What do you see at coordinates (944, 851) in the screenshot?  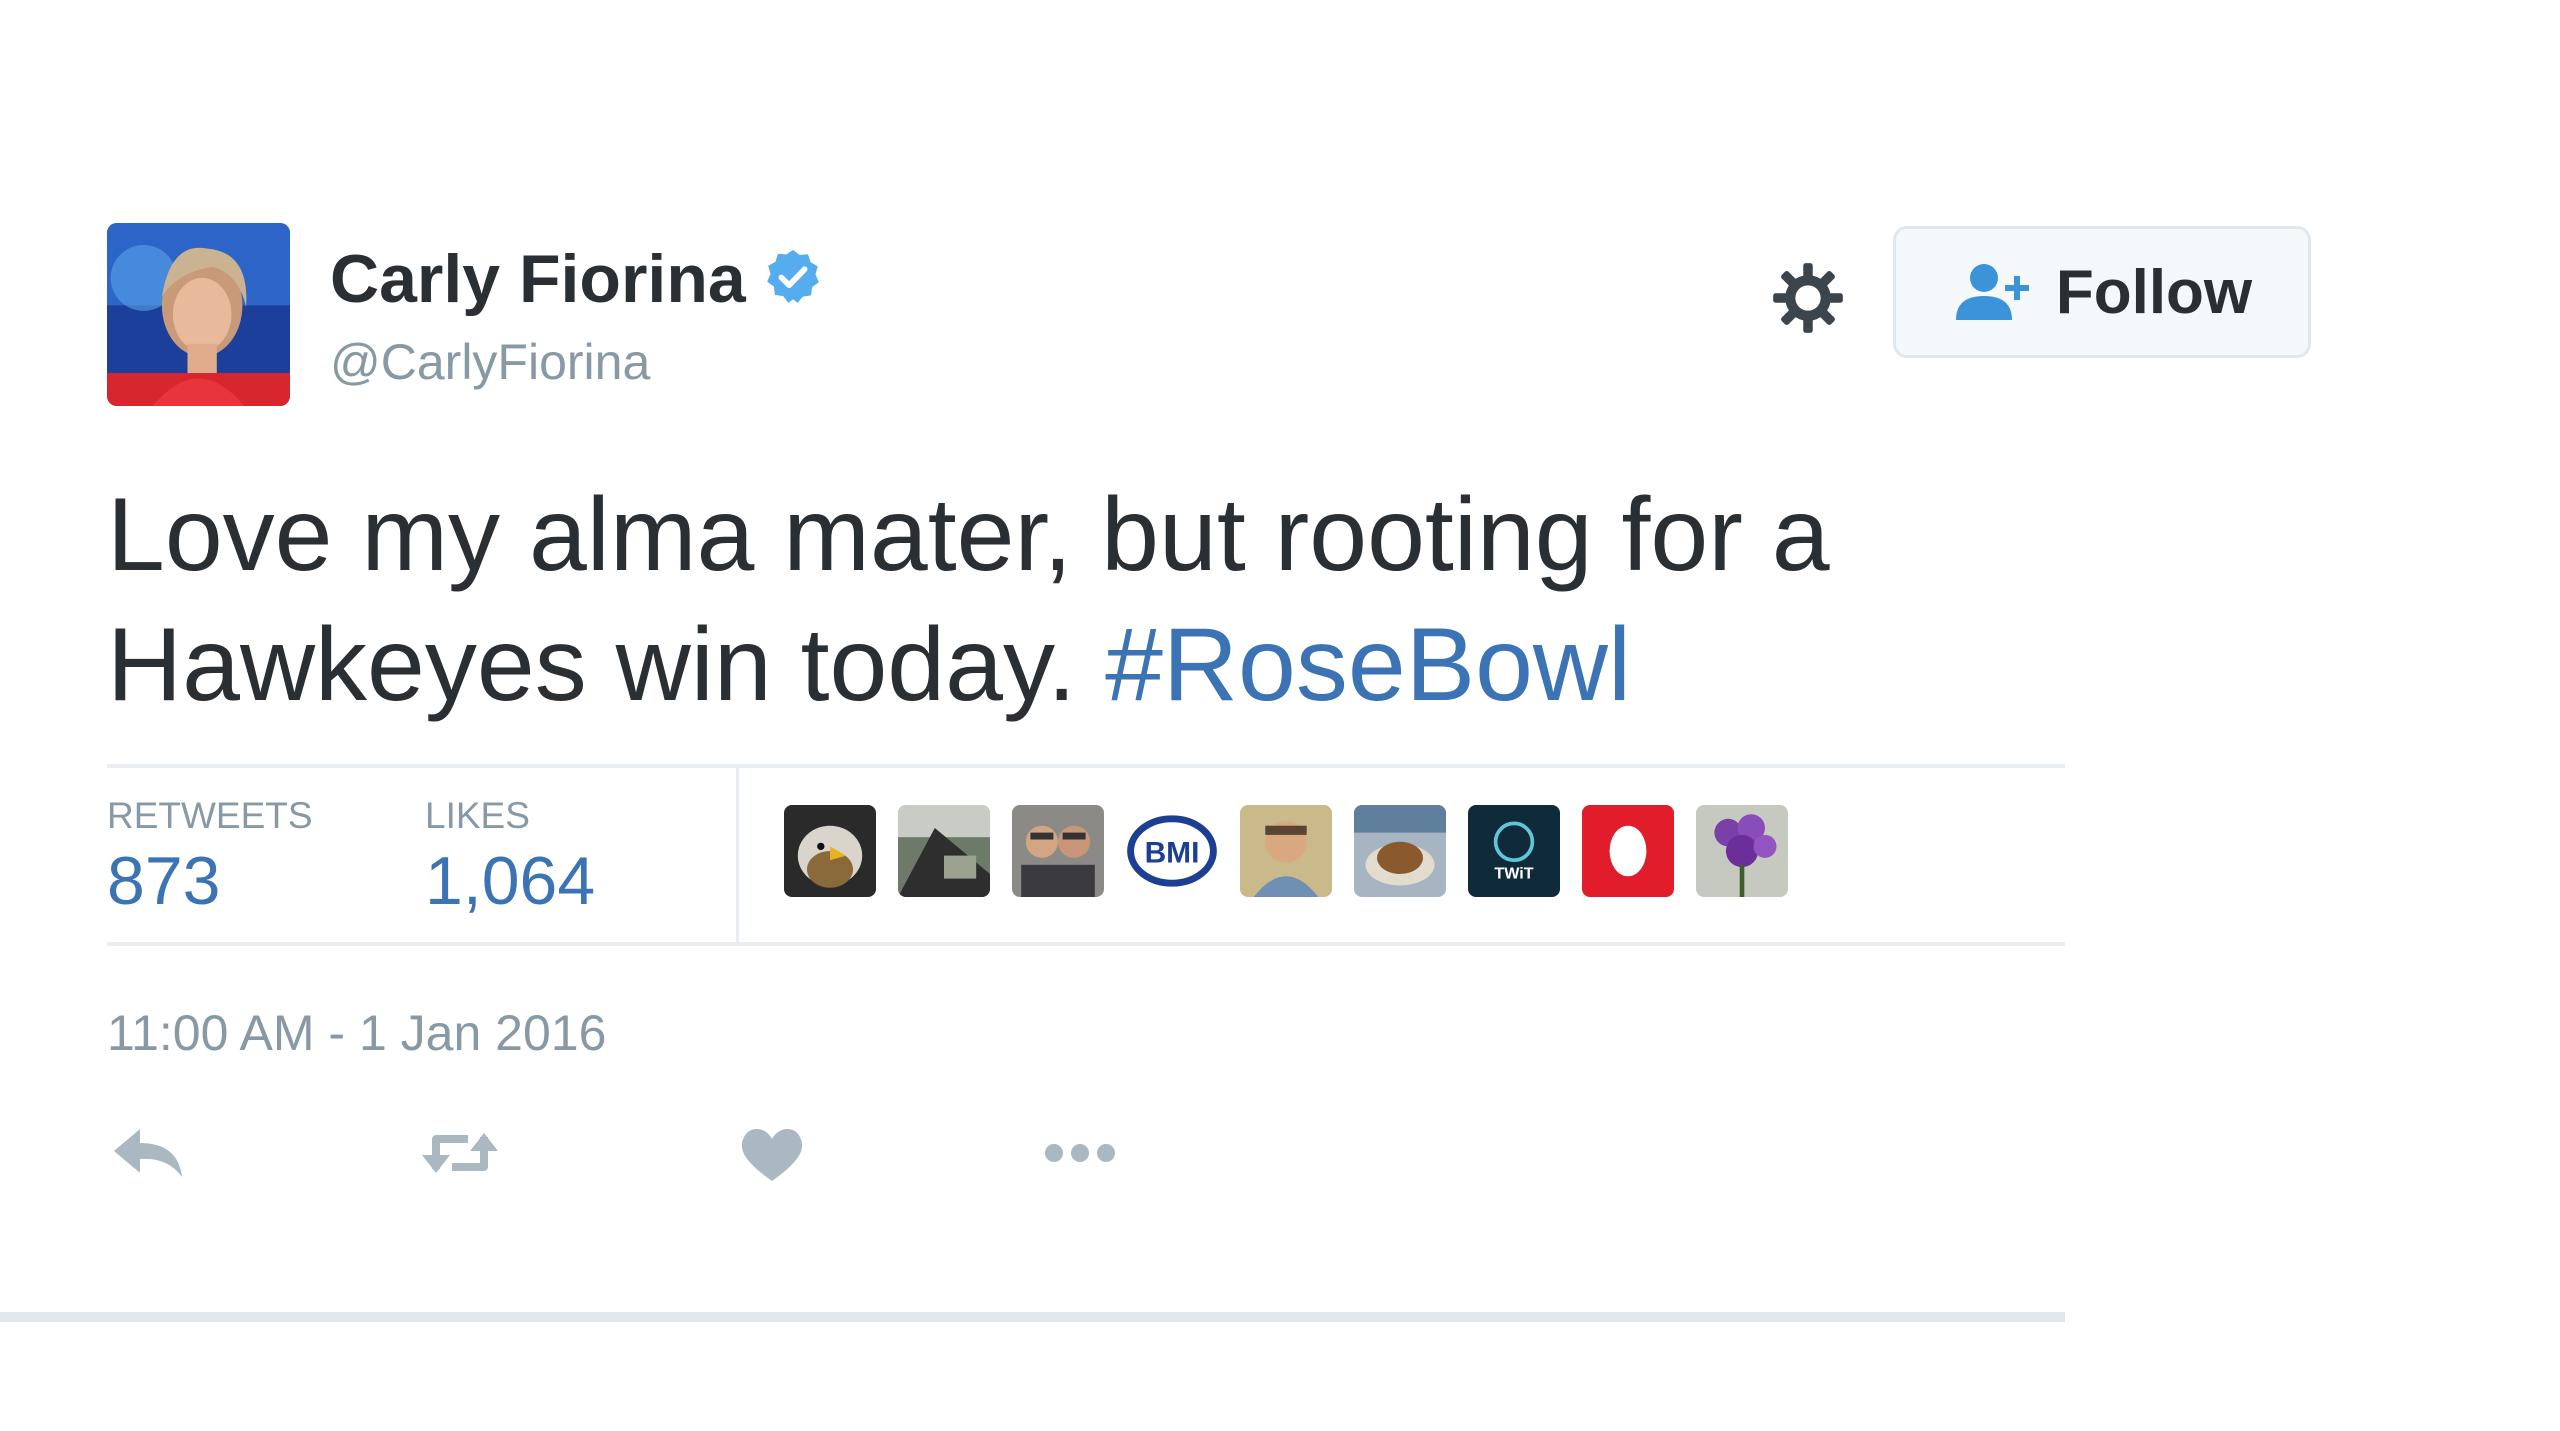 I see `liker-photo-avatar` at bounding box center [944, 851].